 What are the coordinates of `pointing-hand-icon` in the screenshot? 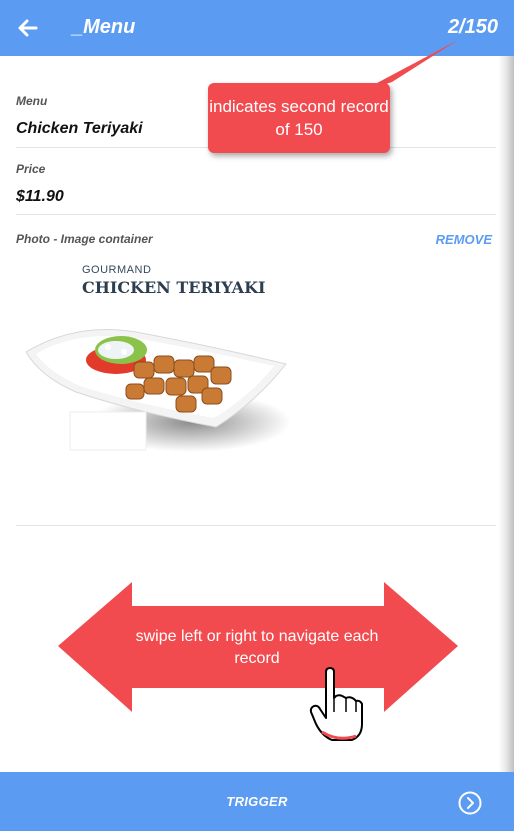 It's located at (336, 704).